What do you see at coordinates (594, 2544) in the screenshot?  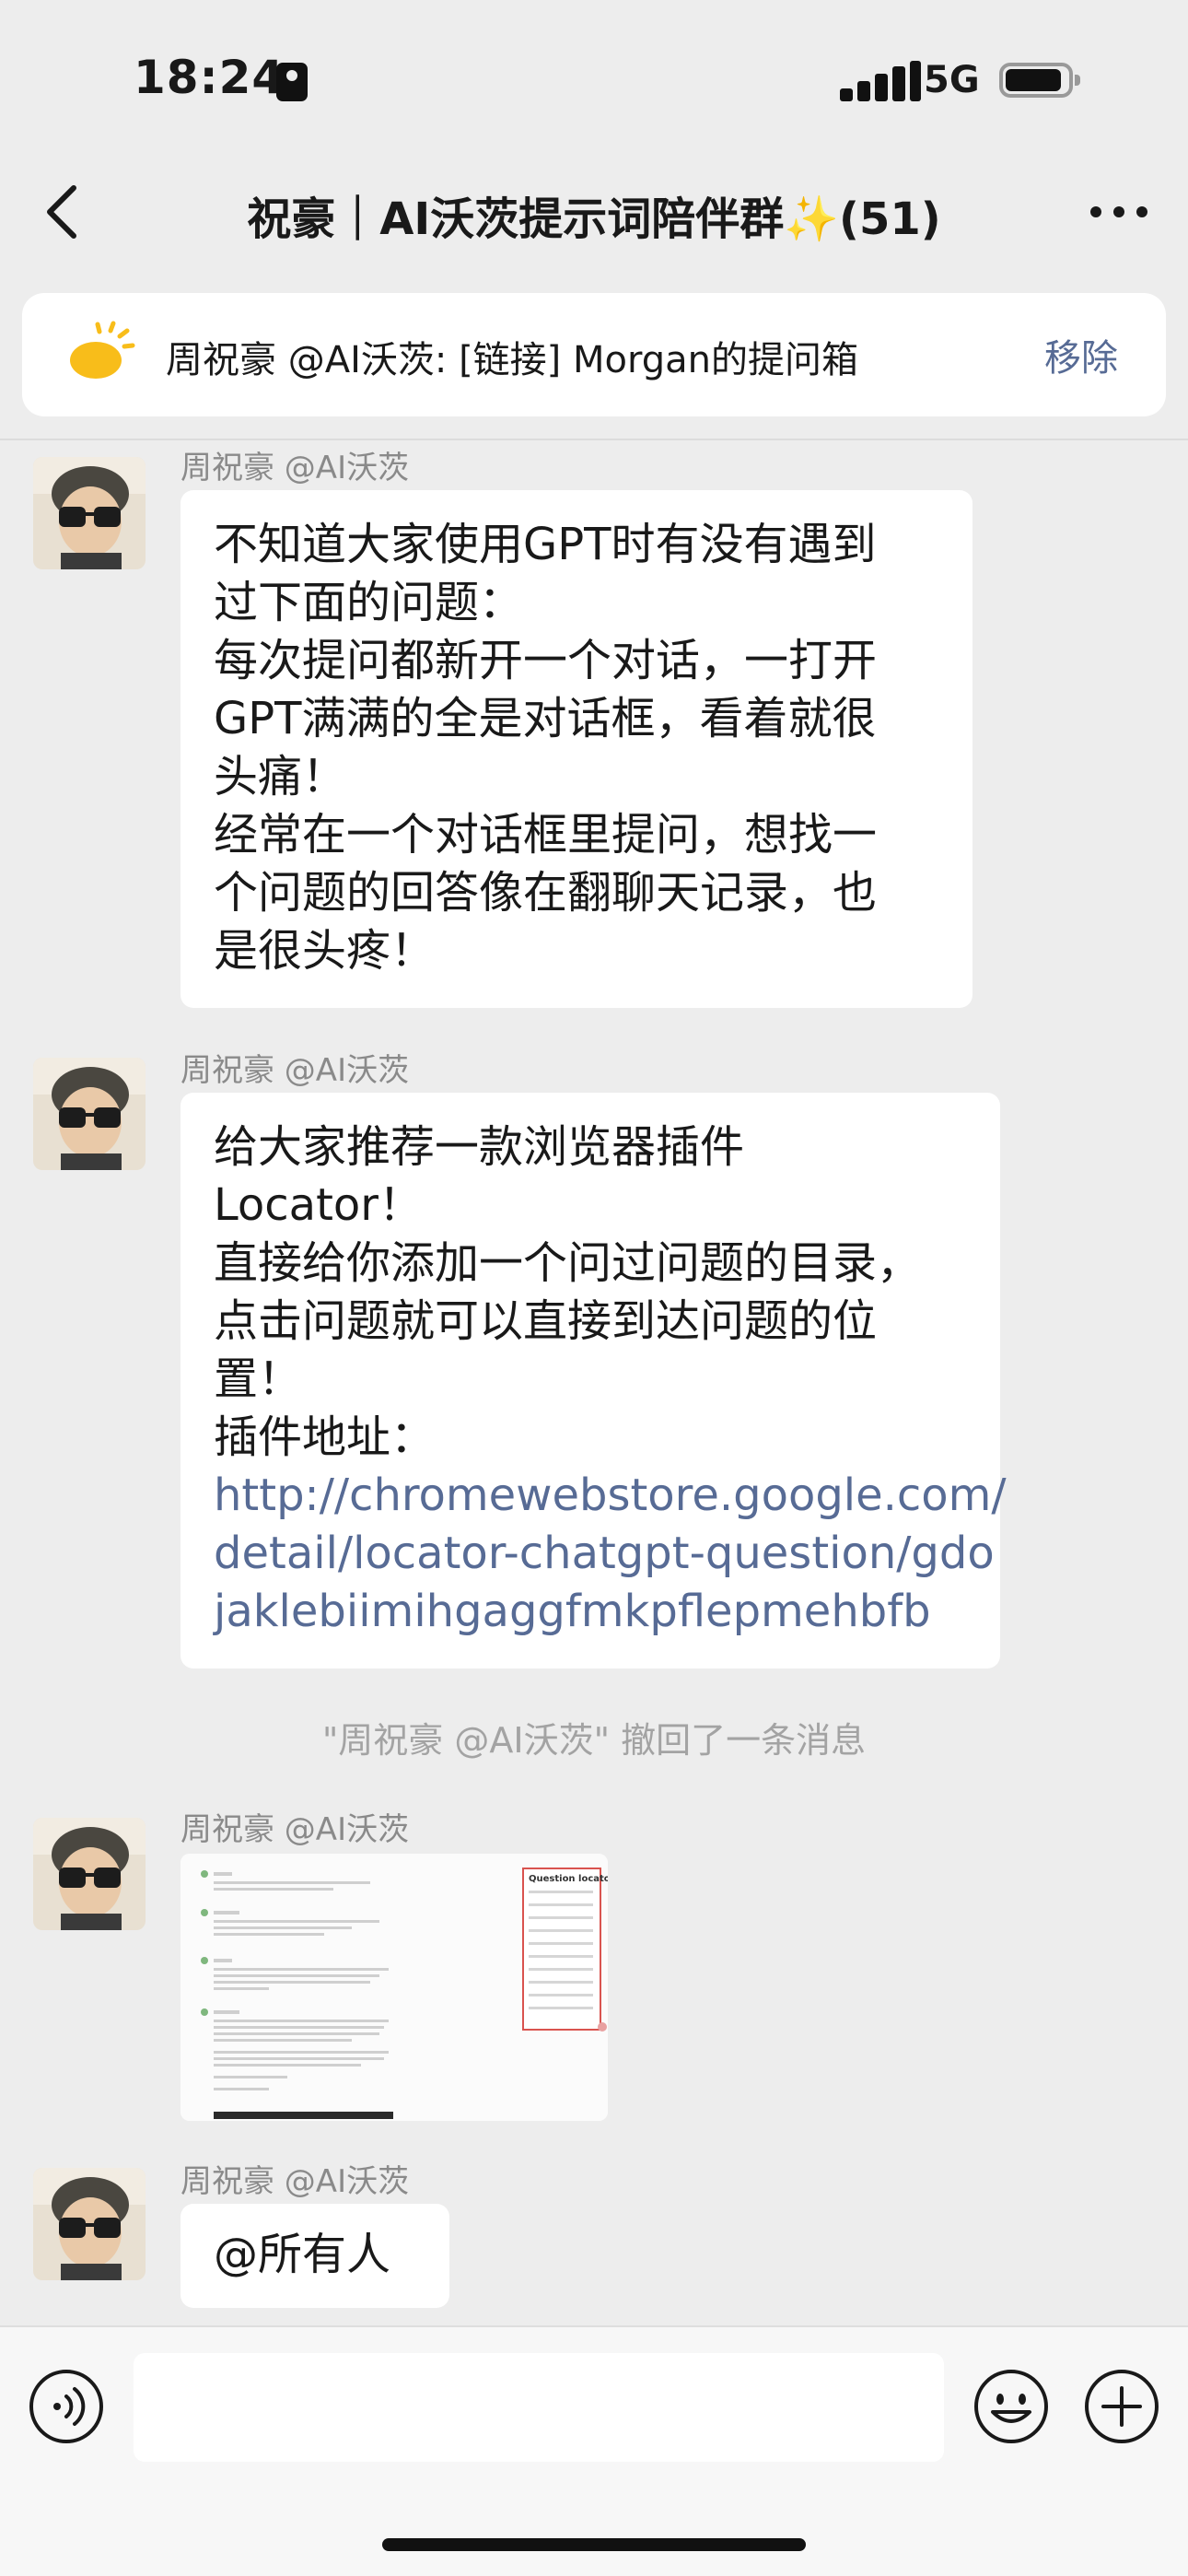 I see `home-indicator` at bounding box center [594, 2544].